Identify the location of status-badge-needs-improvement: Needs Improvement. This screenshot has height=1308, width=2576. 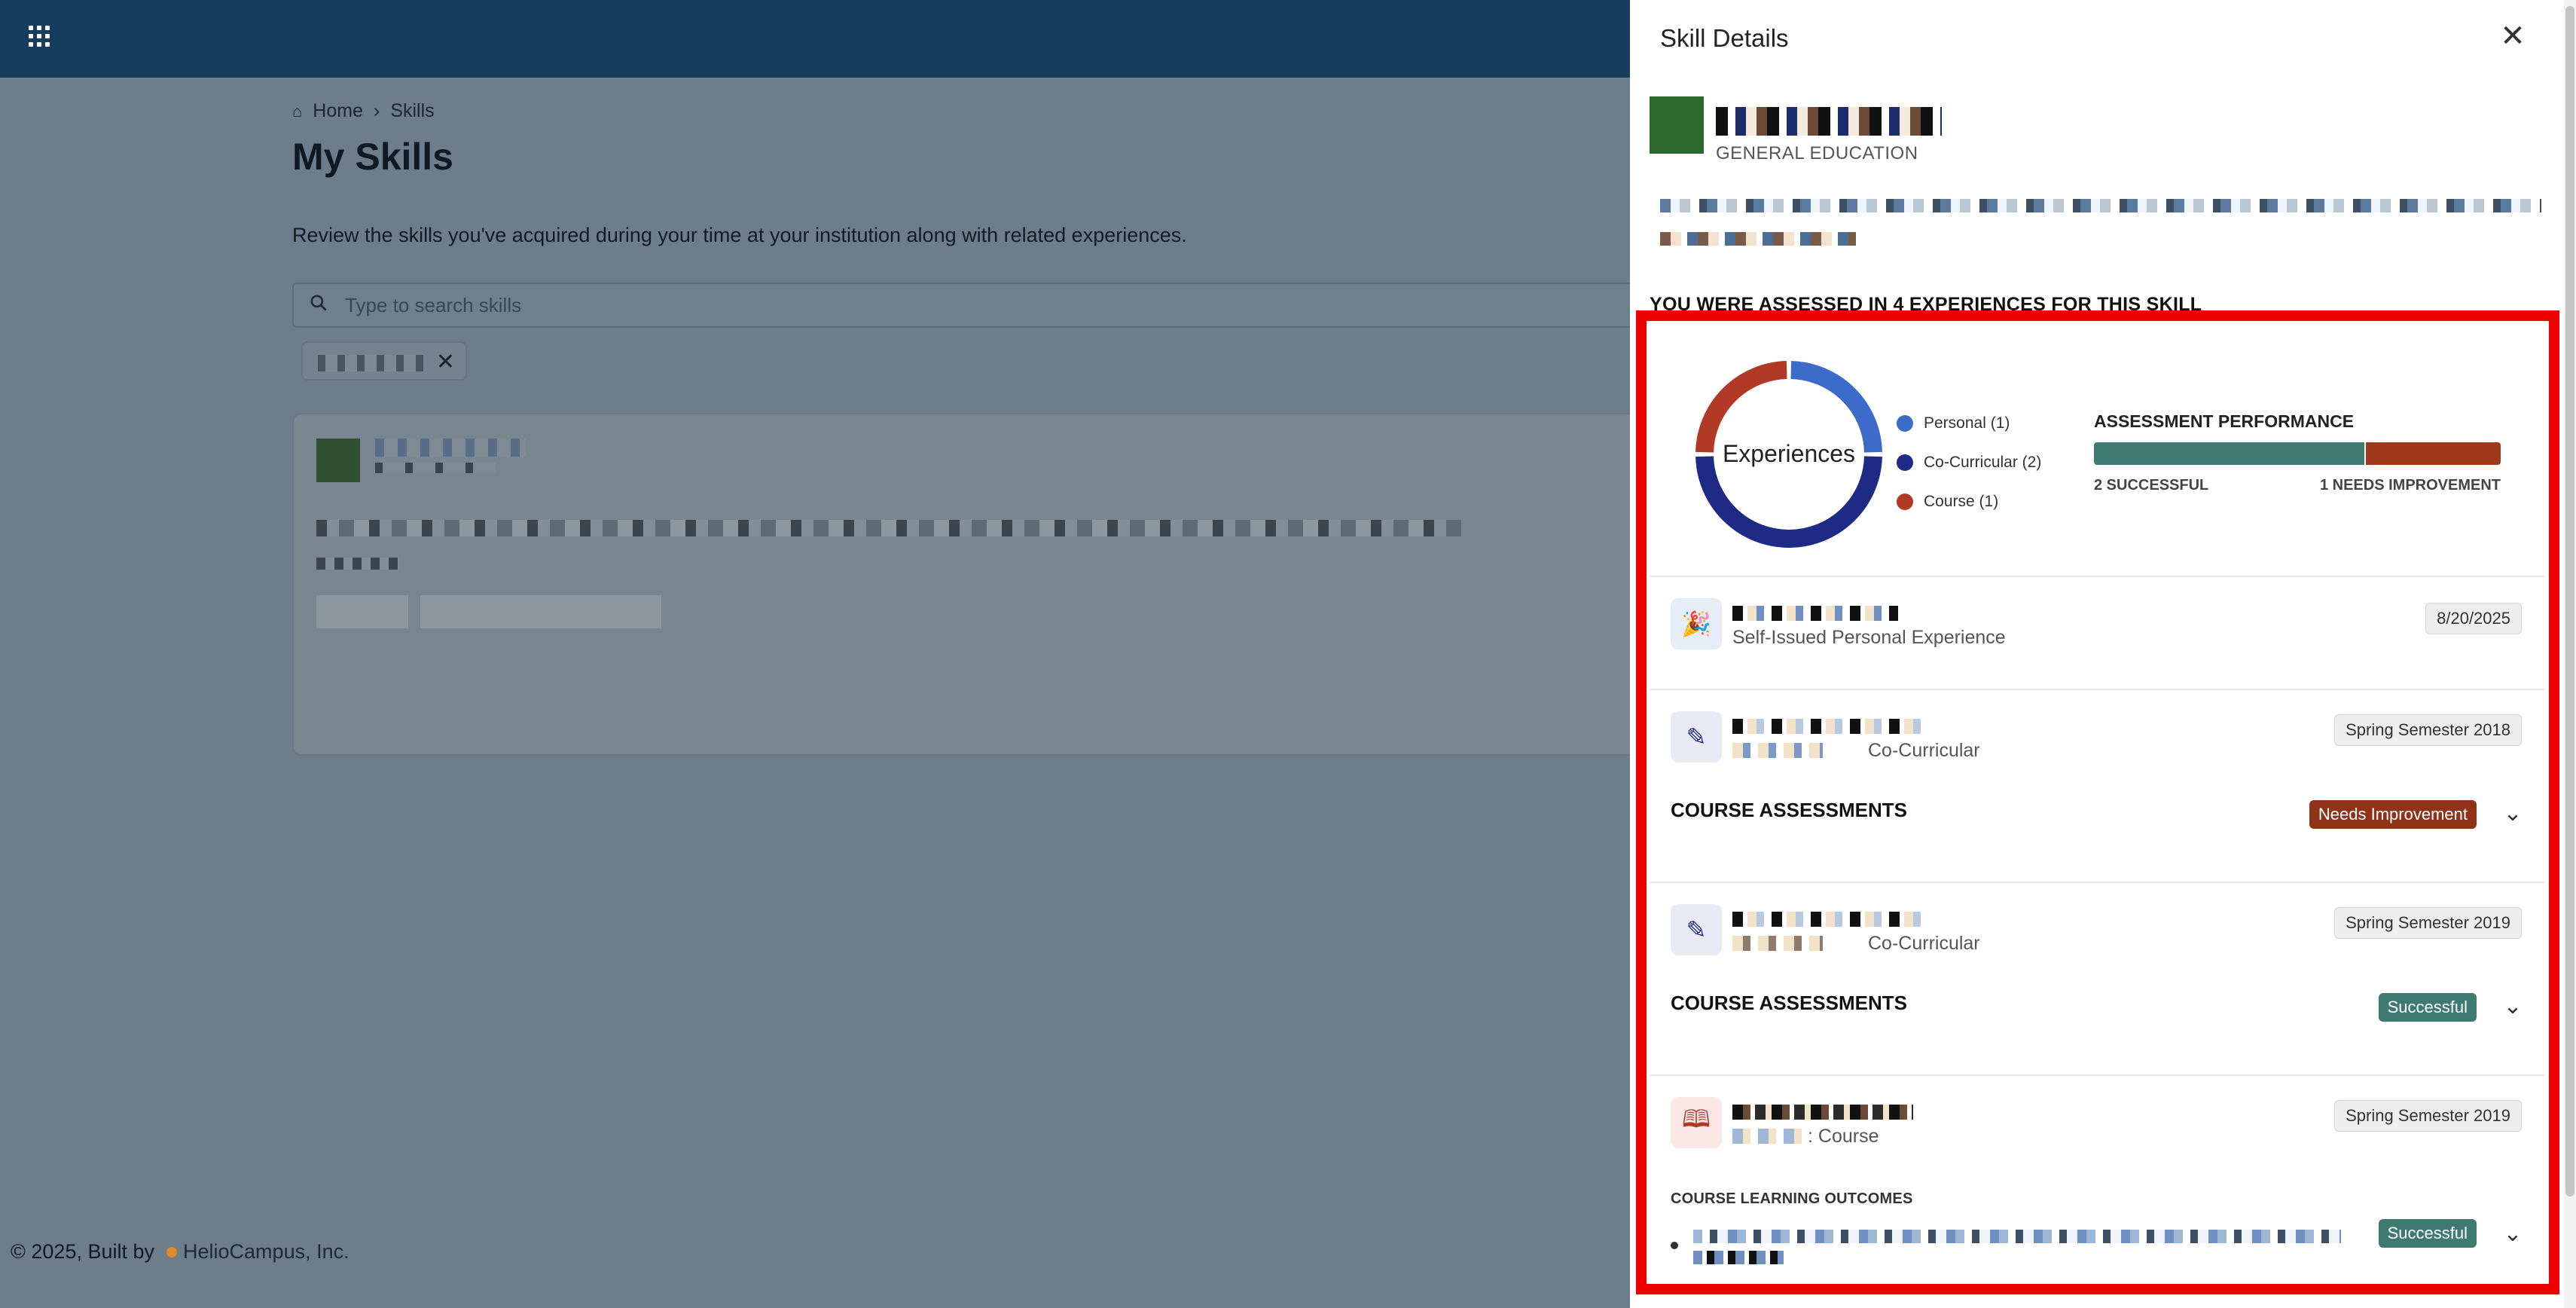
(2393, 815).